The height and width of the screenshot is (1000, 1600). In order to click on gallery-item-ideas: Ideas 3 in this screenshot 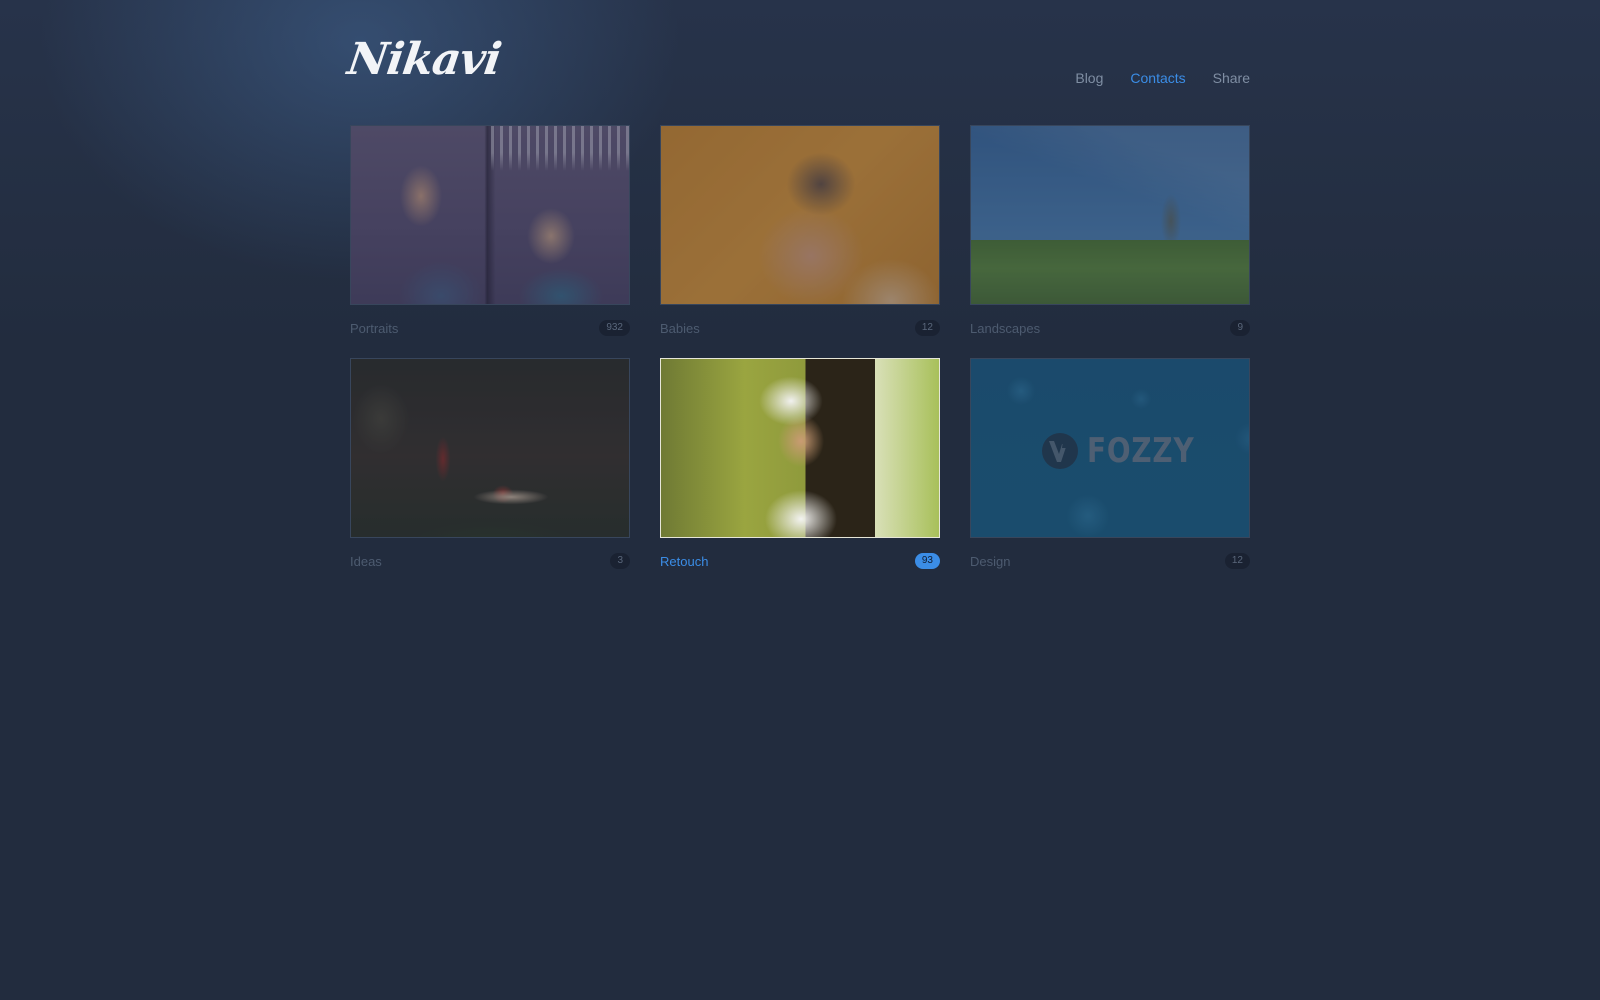, I will do `click(490, 464)`.